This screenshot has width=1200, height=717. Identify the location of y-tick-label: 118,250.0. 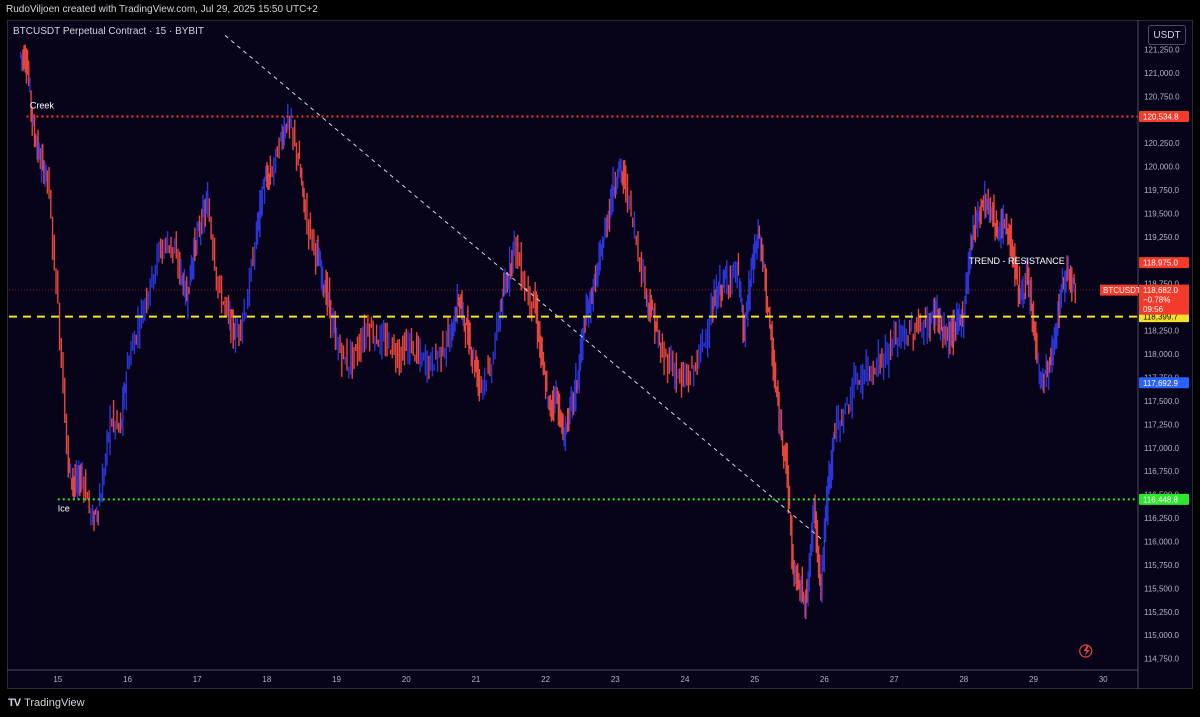
(1162, 331).